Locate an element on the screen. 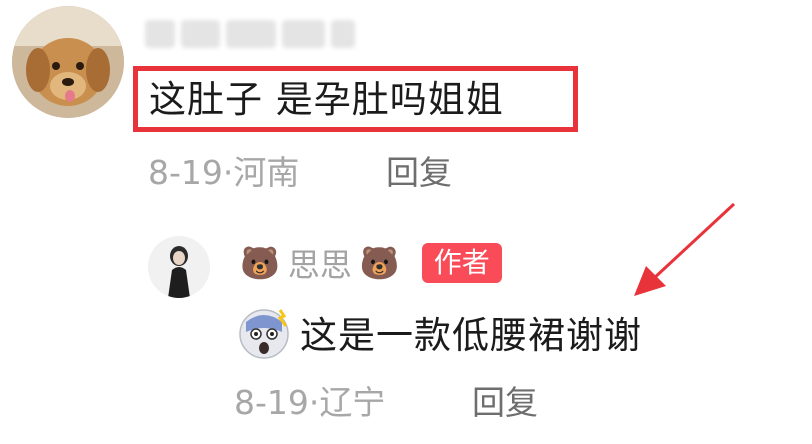  girl-avatar-image is located at coordinates (179, 267).